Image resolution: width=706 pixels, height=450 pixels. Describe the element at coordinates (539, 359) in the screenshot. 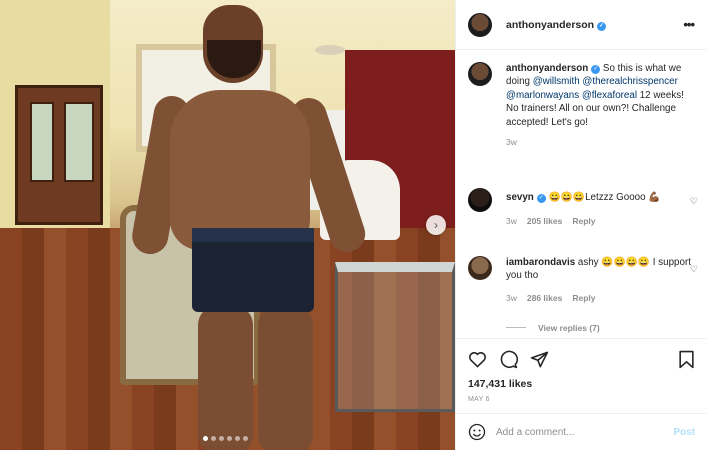

I see `share-send-icon` at that location.